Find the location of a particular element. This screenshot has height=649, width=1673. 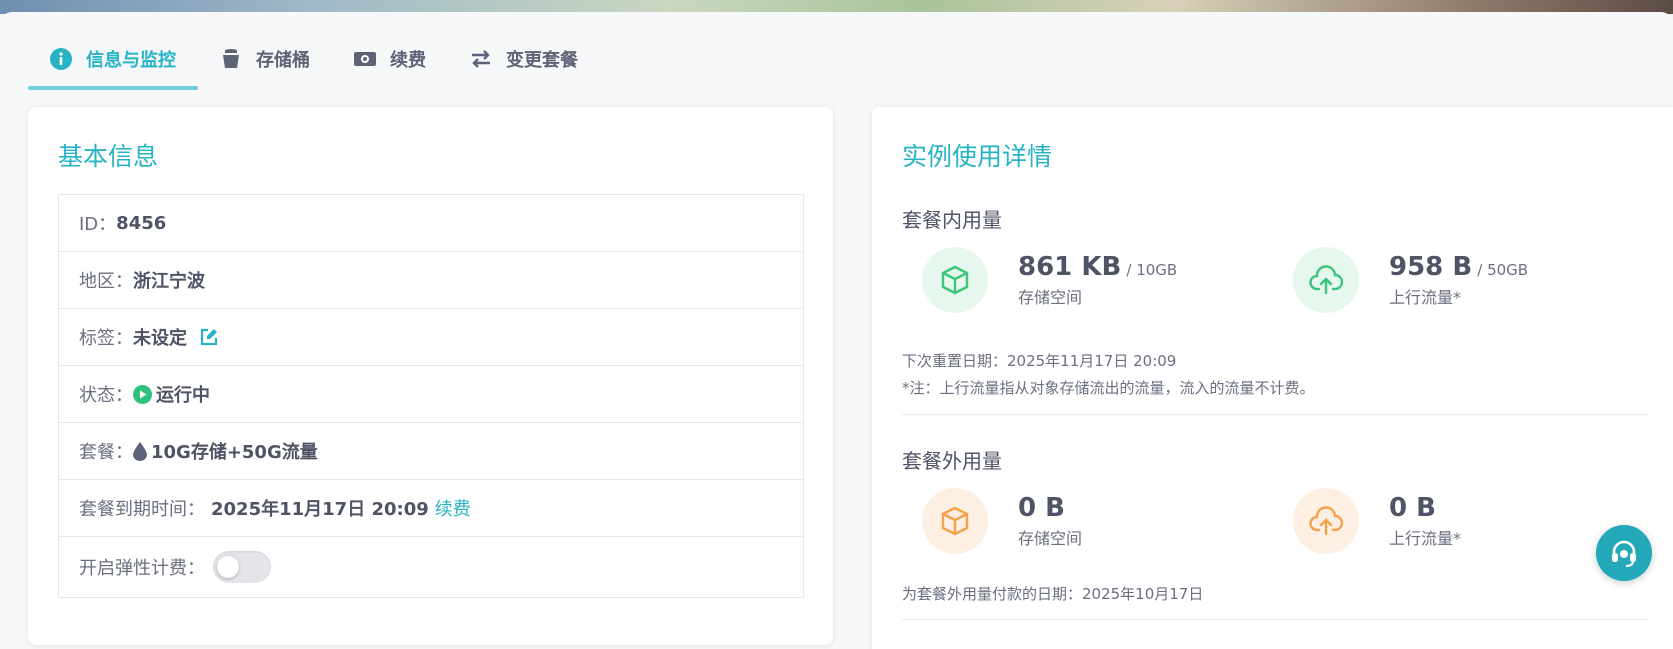

renew-link: 续费 is located at coordinates (453, 508).